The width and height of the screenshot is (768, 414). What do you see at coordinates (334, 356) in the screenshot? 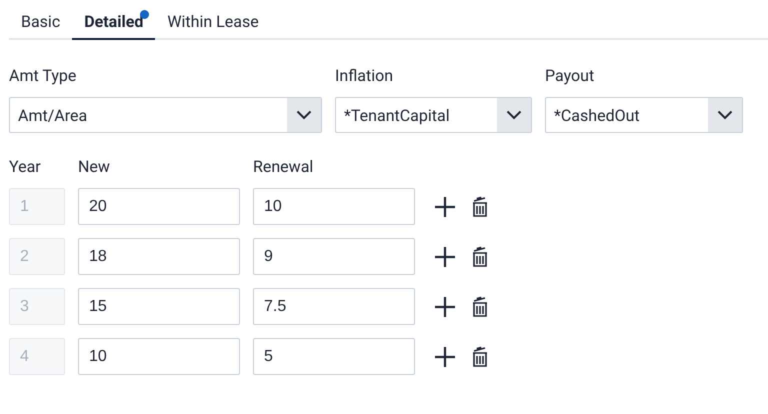
I see `input-field: 5` at bounding box center [334, 356].